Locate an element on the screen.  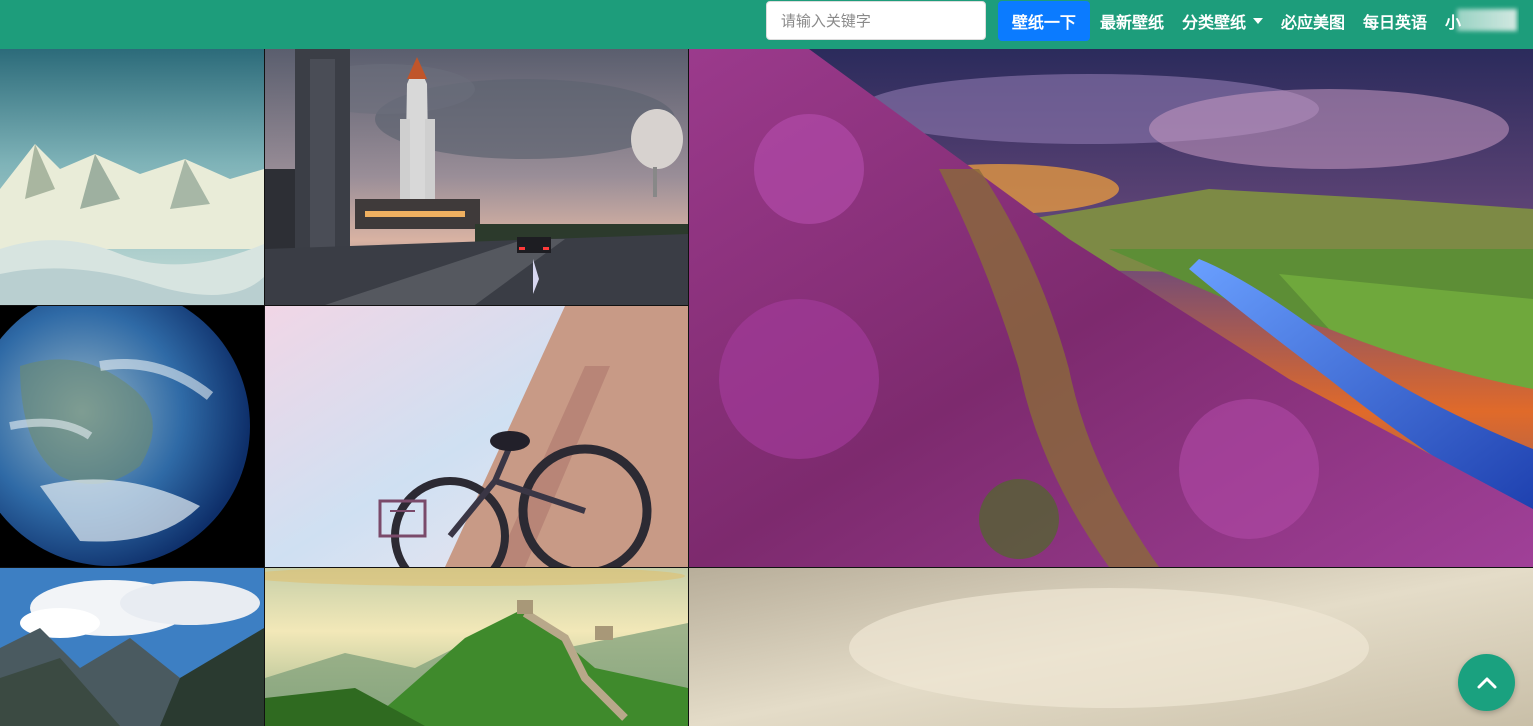
search-input is located at coordinates (875, 20).